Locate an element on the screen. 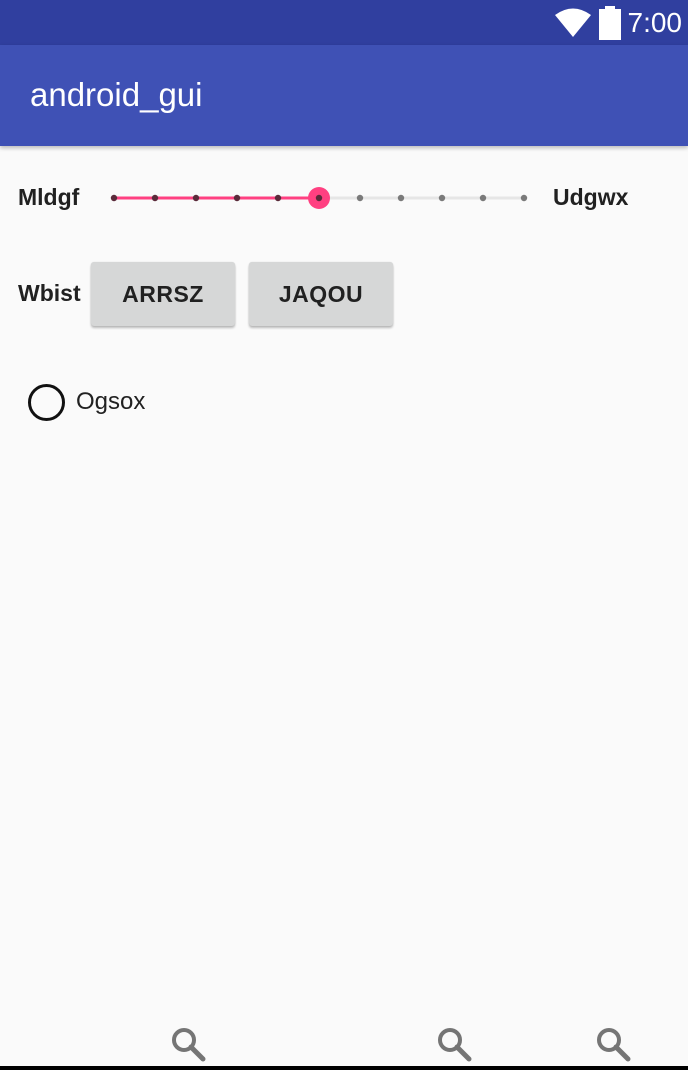 This screenshot has height=1070, width=688. battery-icon is located at coordinates (609, 22).